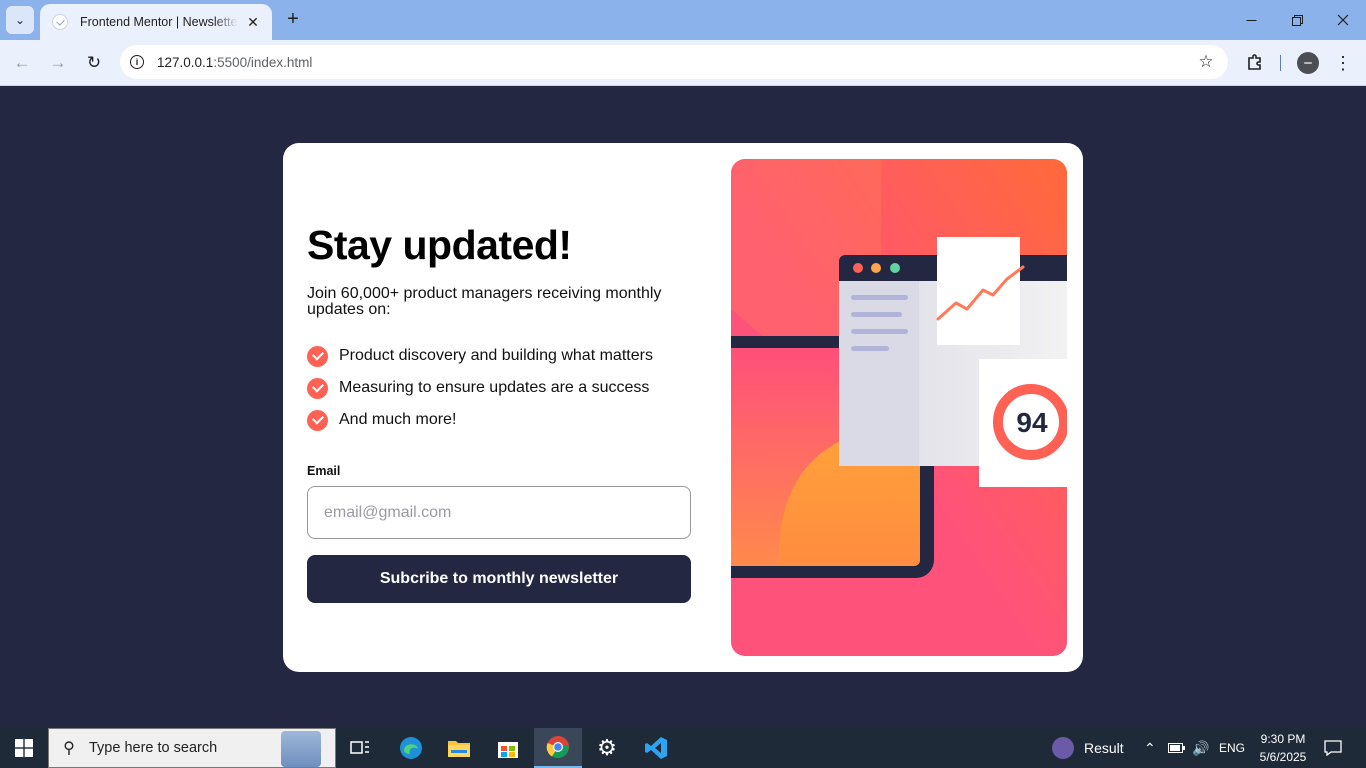  I want to click on speaker-icon: 🔊, so click(1201, 747).